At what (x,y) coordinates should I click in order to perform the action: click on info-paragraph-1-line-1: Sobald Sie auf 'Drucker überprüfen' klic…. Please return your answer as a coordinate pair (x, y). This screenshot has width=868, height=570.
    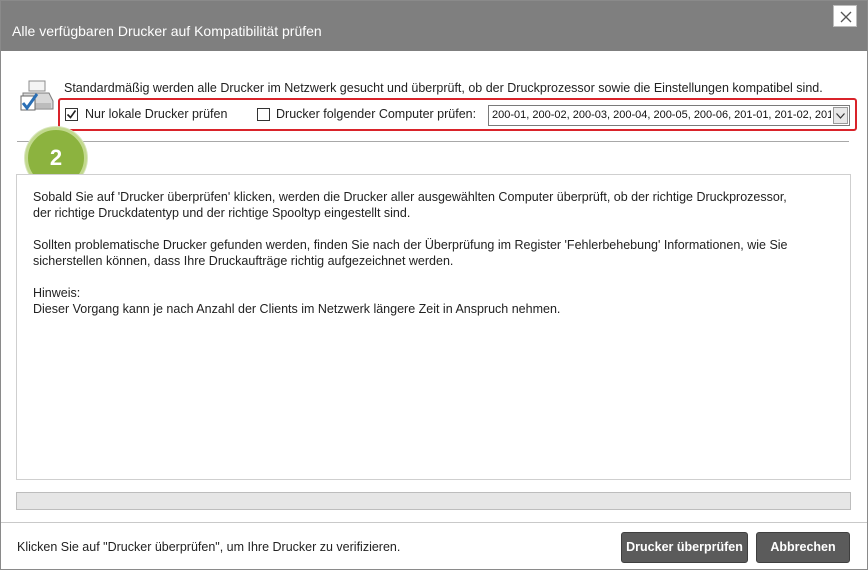
    Looking at the image, I should click on (410, 197).